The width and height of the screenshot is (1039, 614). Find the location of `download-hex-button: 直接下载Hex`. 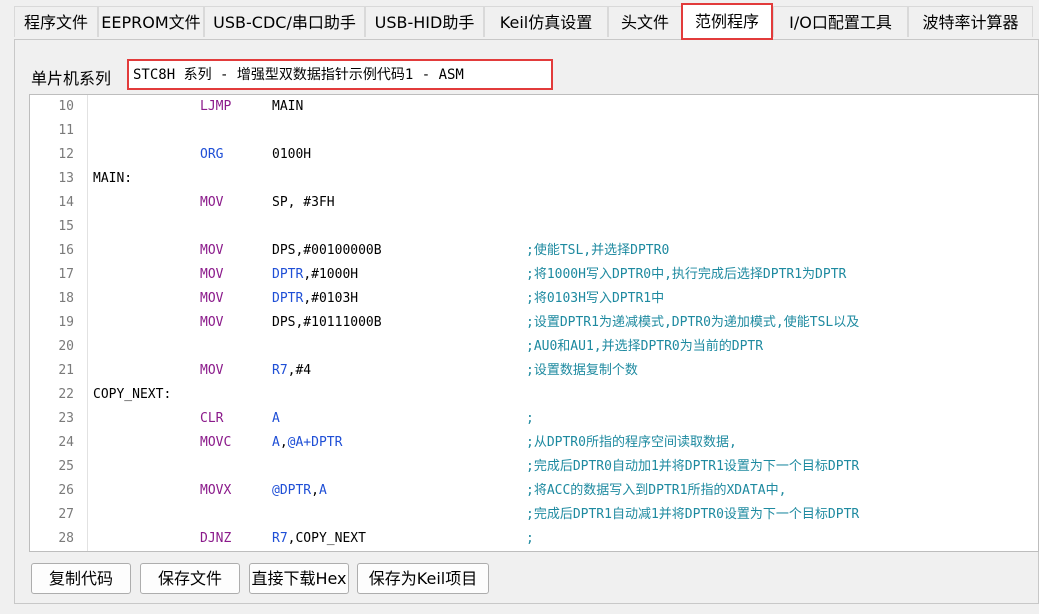

download-hex-button: 直接下载Hex is located at coordinates (299, 578).